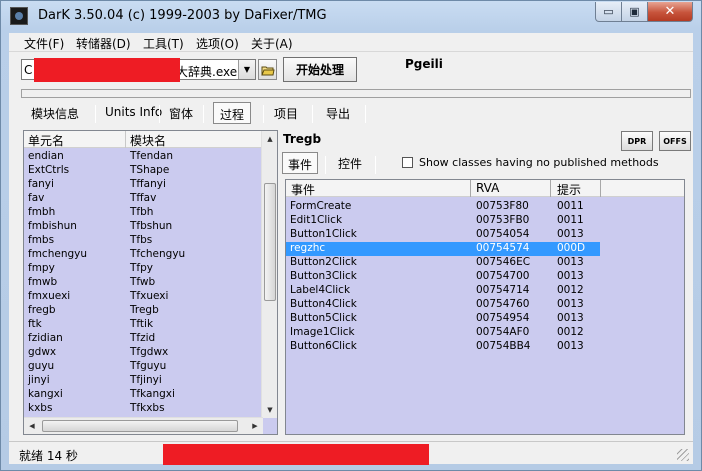  Describe the element at coordinates (485, 277) in the screenshot. I see `table-row: Button3Click 00754700 0013` at that location.